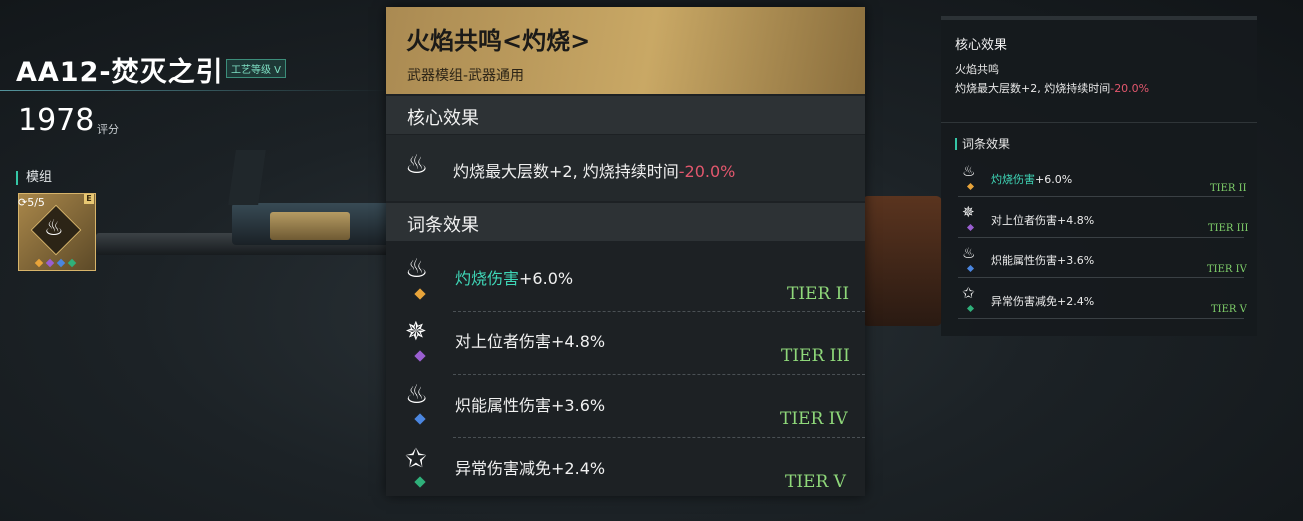 This screenshot has height=521, width=1303. Describe the element at coordinates (108, 129) in the screenshot. I see `score-label: 评分` at that location.